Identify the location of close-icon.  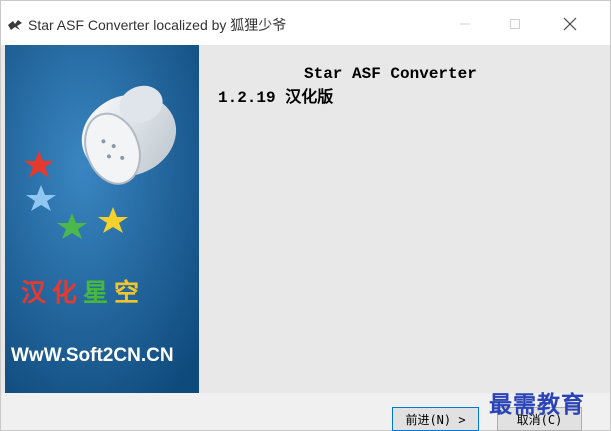
(570, 24).